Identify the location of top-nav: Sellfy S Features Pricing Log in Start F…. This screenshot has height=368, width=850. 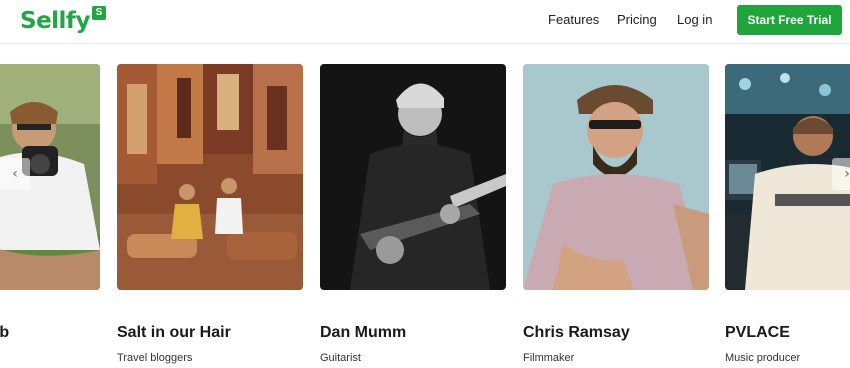
(425, 22).